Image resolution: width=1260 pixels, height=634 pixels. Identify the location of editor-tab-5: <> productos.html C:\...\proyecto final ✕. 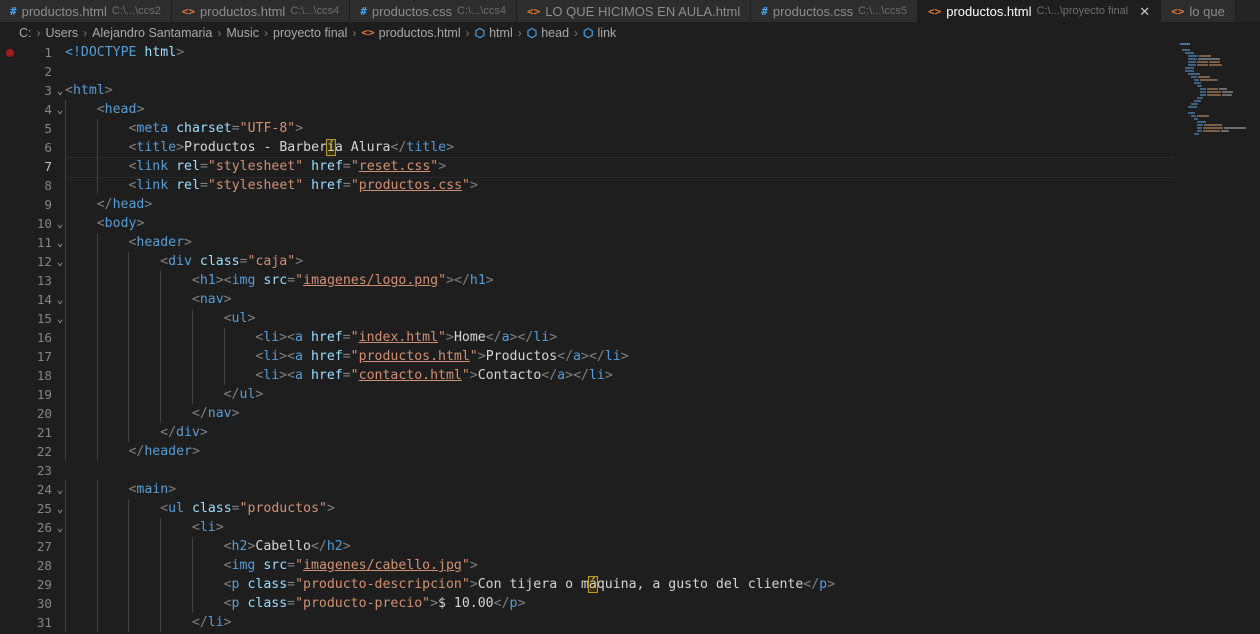
(1039, 11).